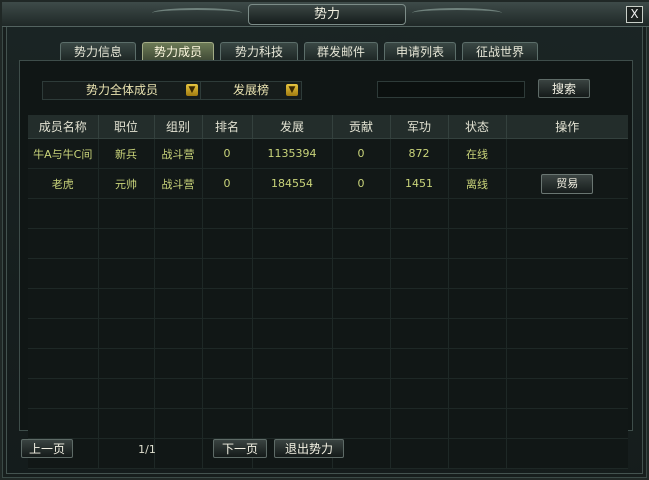 This screenshot has width=649, height=480. Describe the element at coordinates (419, 183) in the screenshot. I see `member-merit: 1451` at that location.